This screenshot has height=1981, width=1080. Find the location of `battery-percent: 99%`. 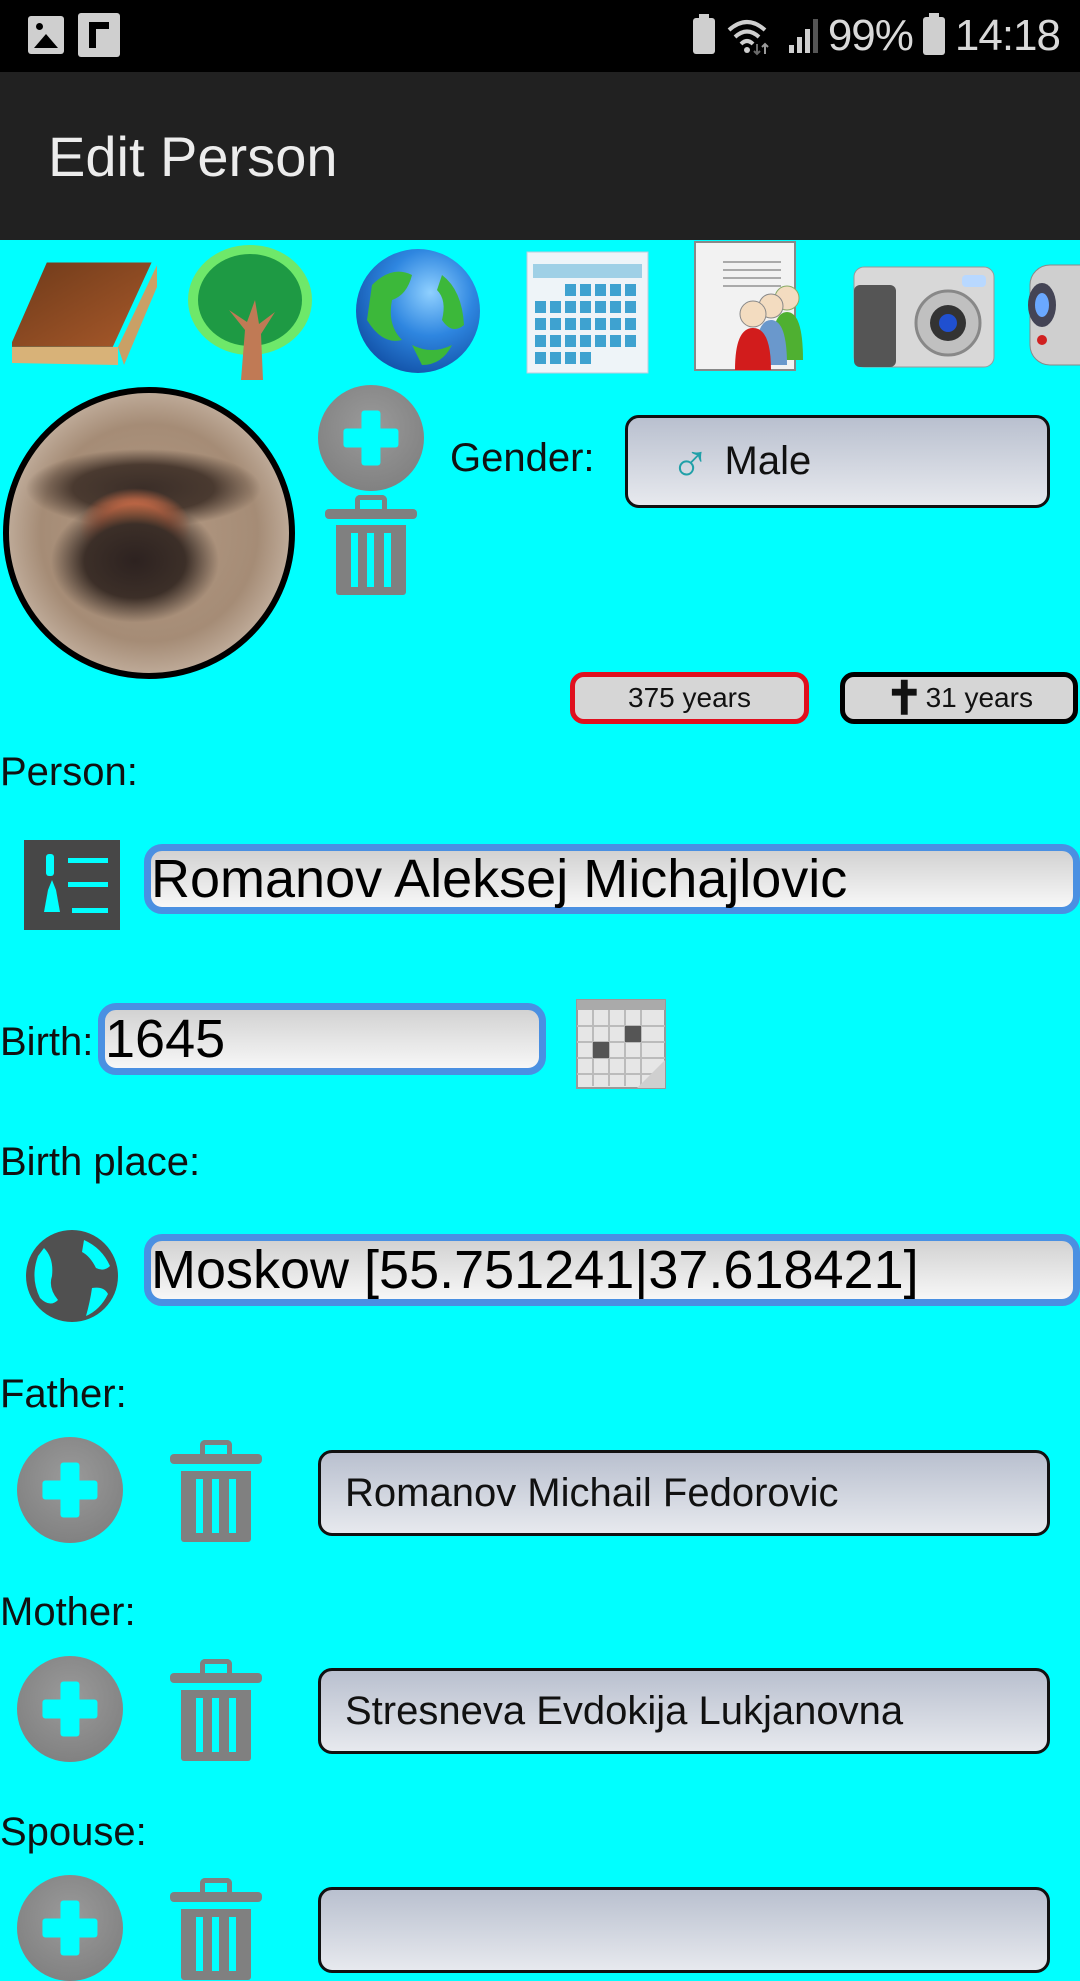

battery-percent: 99% is located at coordinates (870, 35).